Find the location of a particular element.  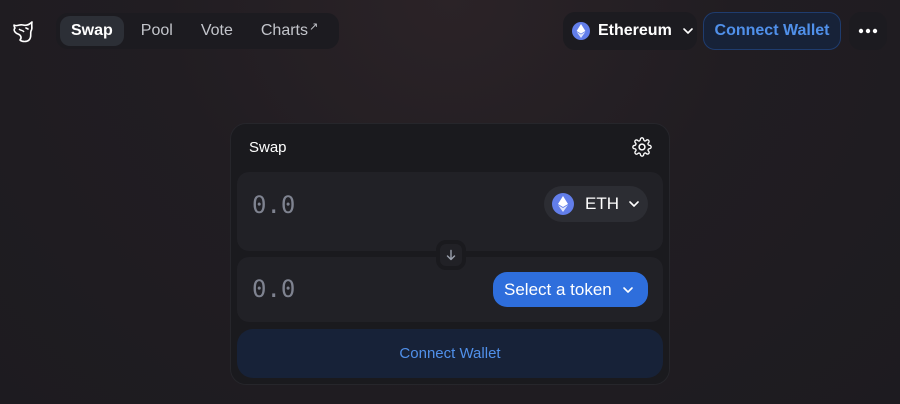

nav-charts: Charts ↗ is located at coordinates (289, 31).